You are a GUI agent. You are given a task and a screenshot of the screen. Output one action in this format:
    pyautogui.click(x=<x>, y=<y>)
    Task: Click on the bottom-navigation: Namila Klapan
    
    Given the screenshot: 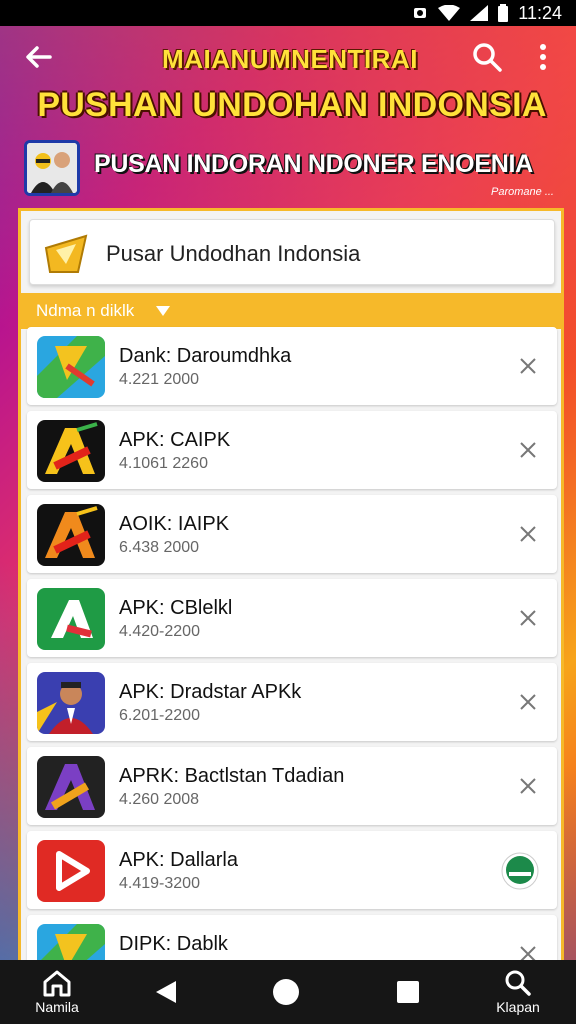 What is the action you would take?
    pyautogui.click(x=288, y=992)
    